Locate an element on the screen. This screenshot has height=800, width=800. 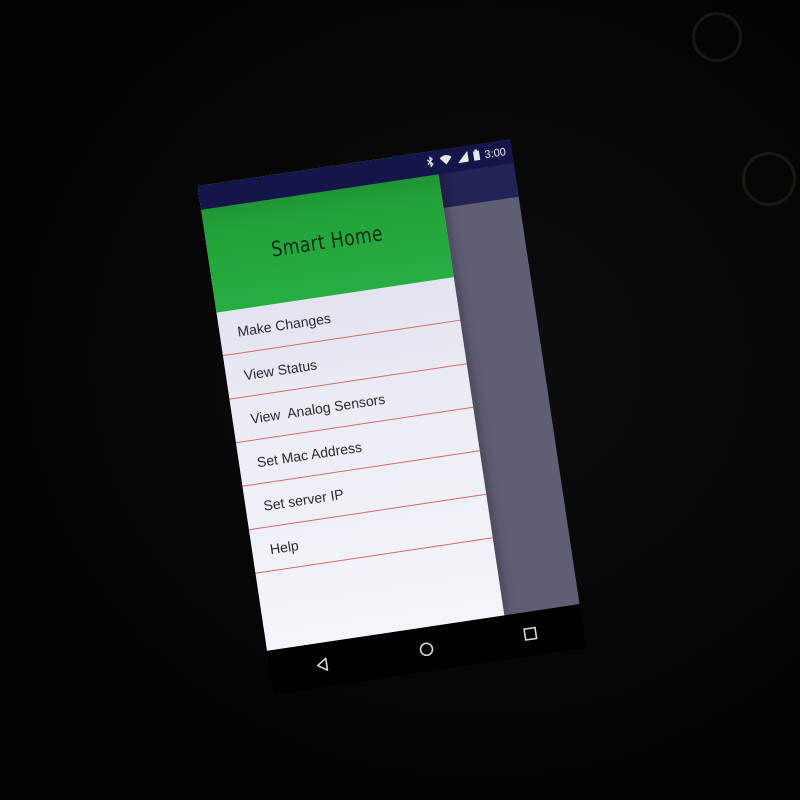
back-button is located at coordinates (322, 665).